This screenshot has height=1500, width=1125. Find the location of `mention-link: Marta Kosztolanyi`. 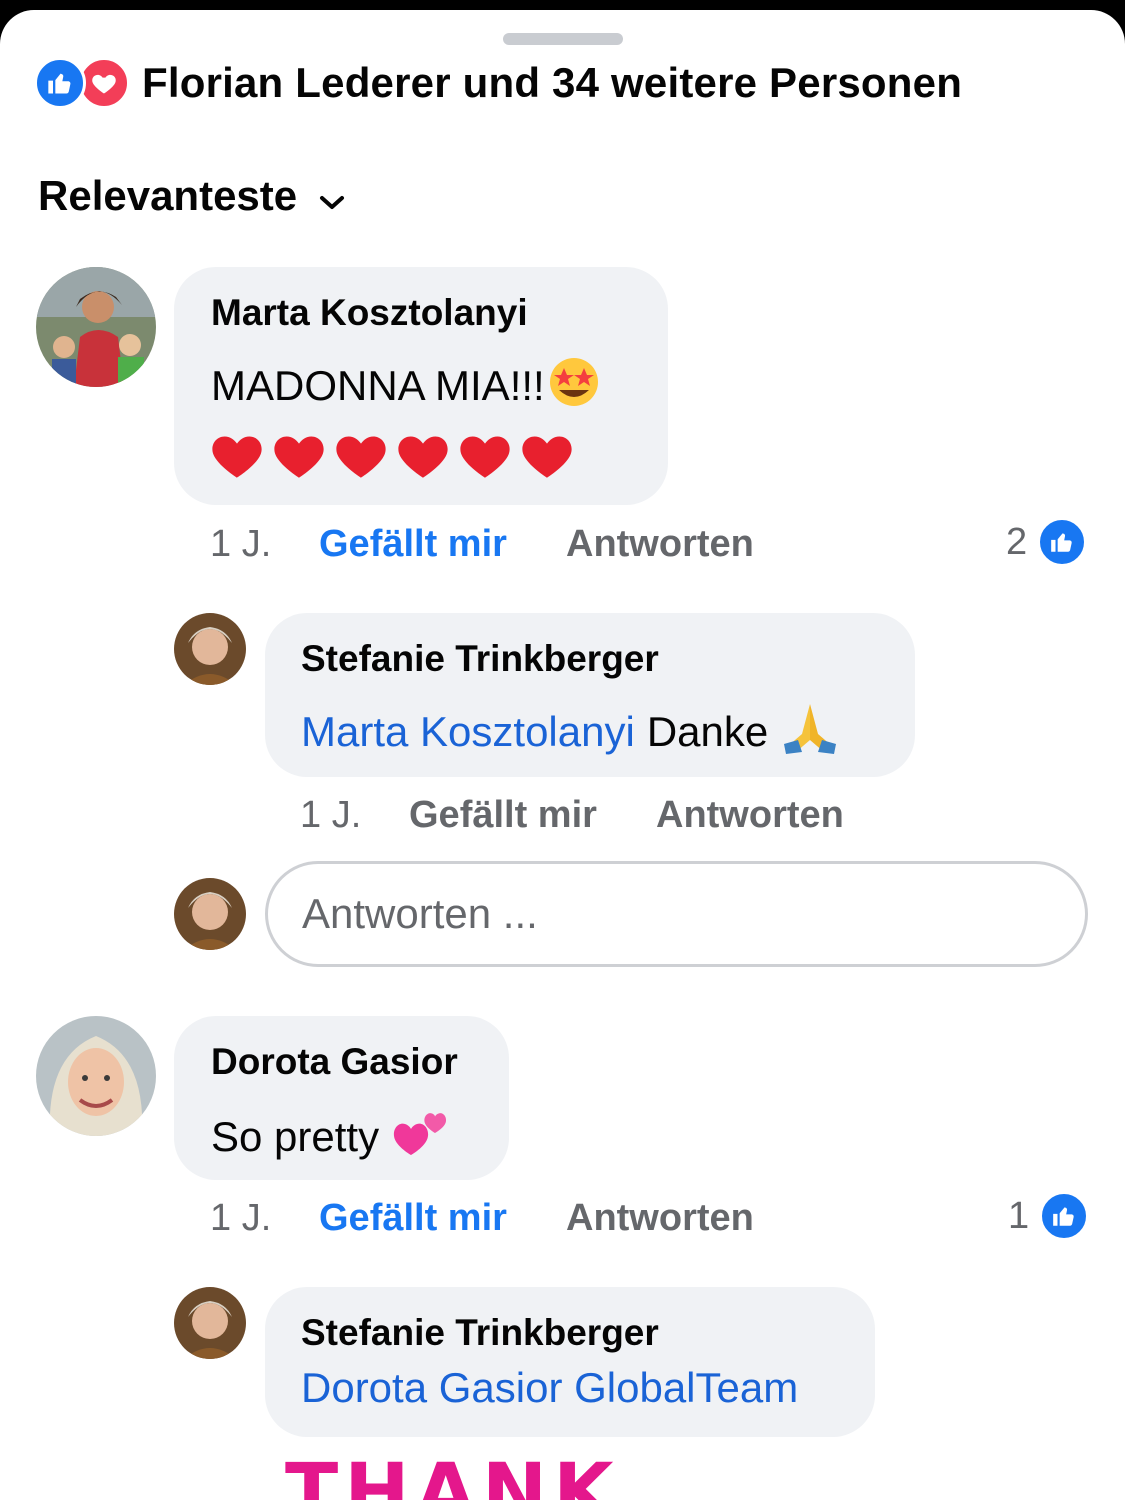

mention-link: Marta Kosztolanyi is located at coordinates (468, 732).